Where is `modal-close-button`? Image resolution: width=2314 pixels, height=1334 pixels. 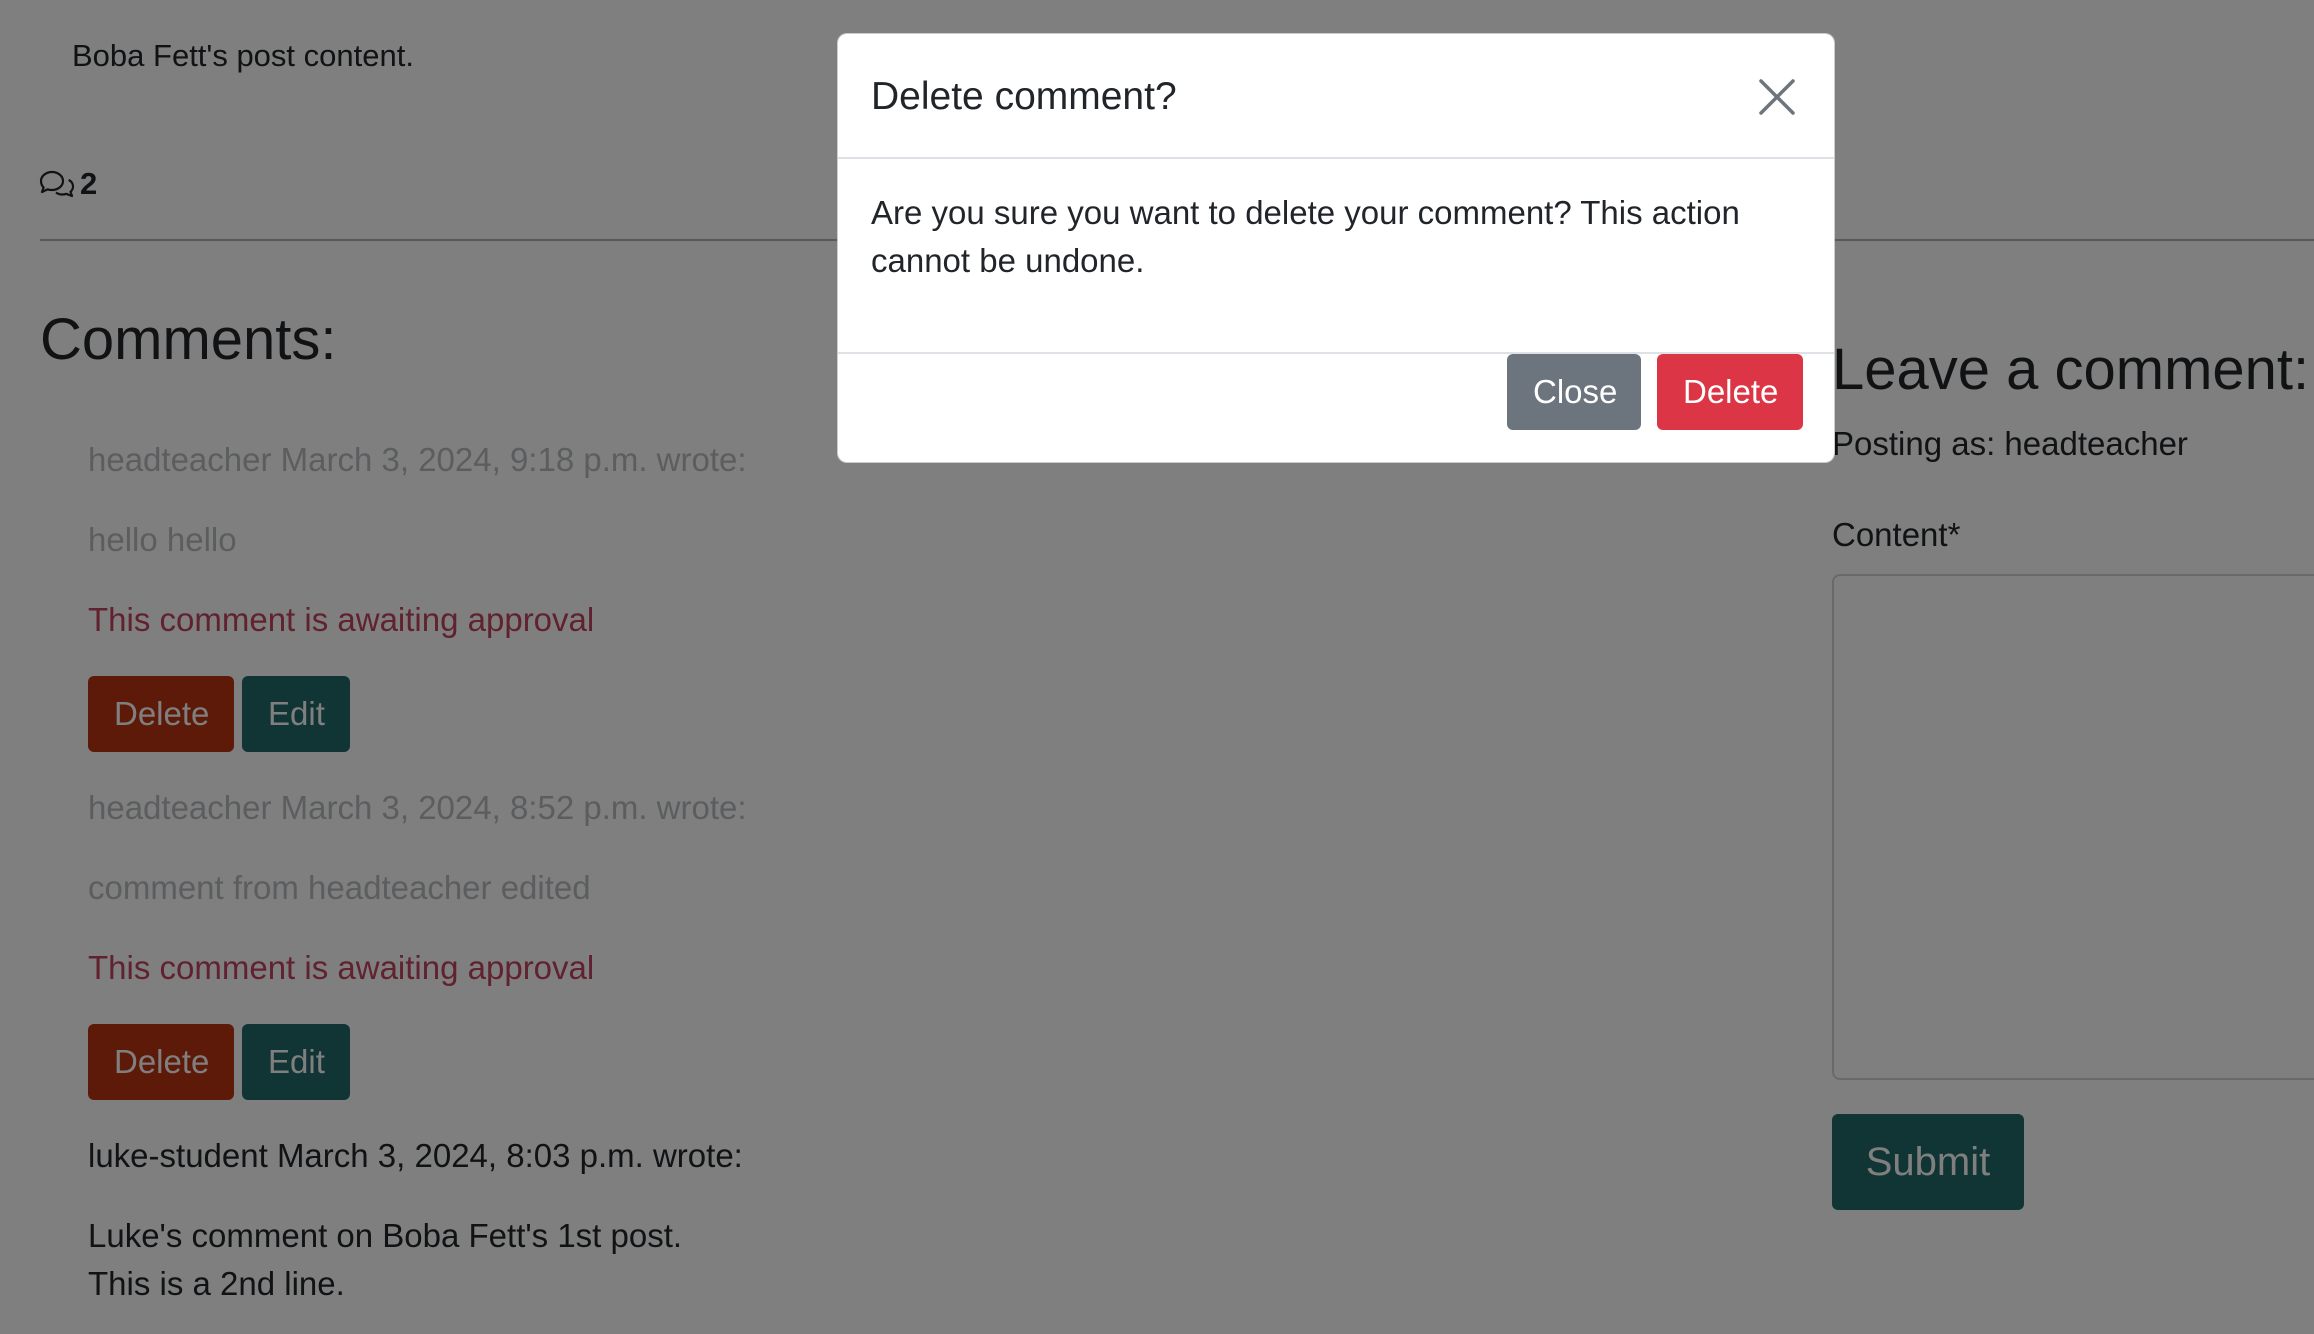 modal-close-button is located at coordinates (1777, 97).